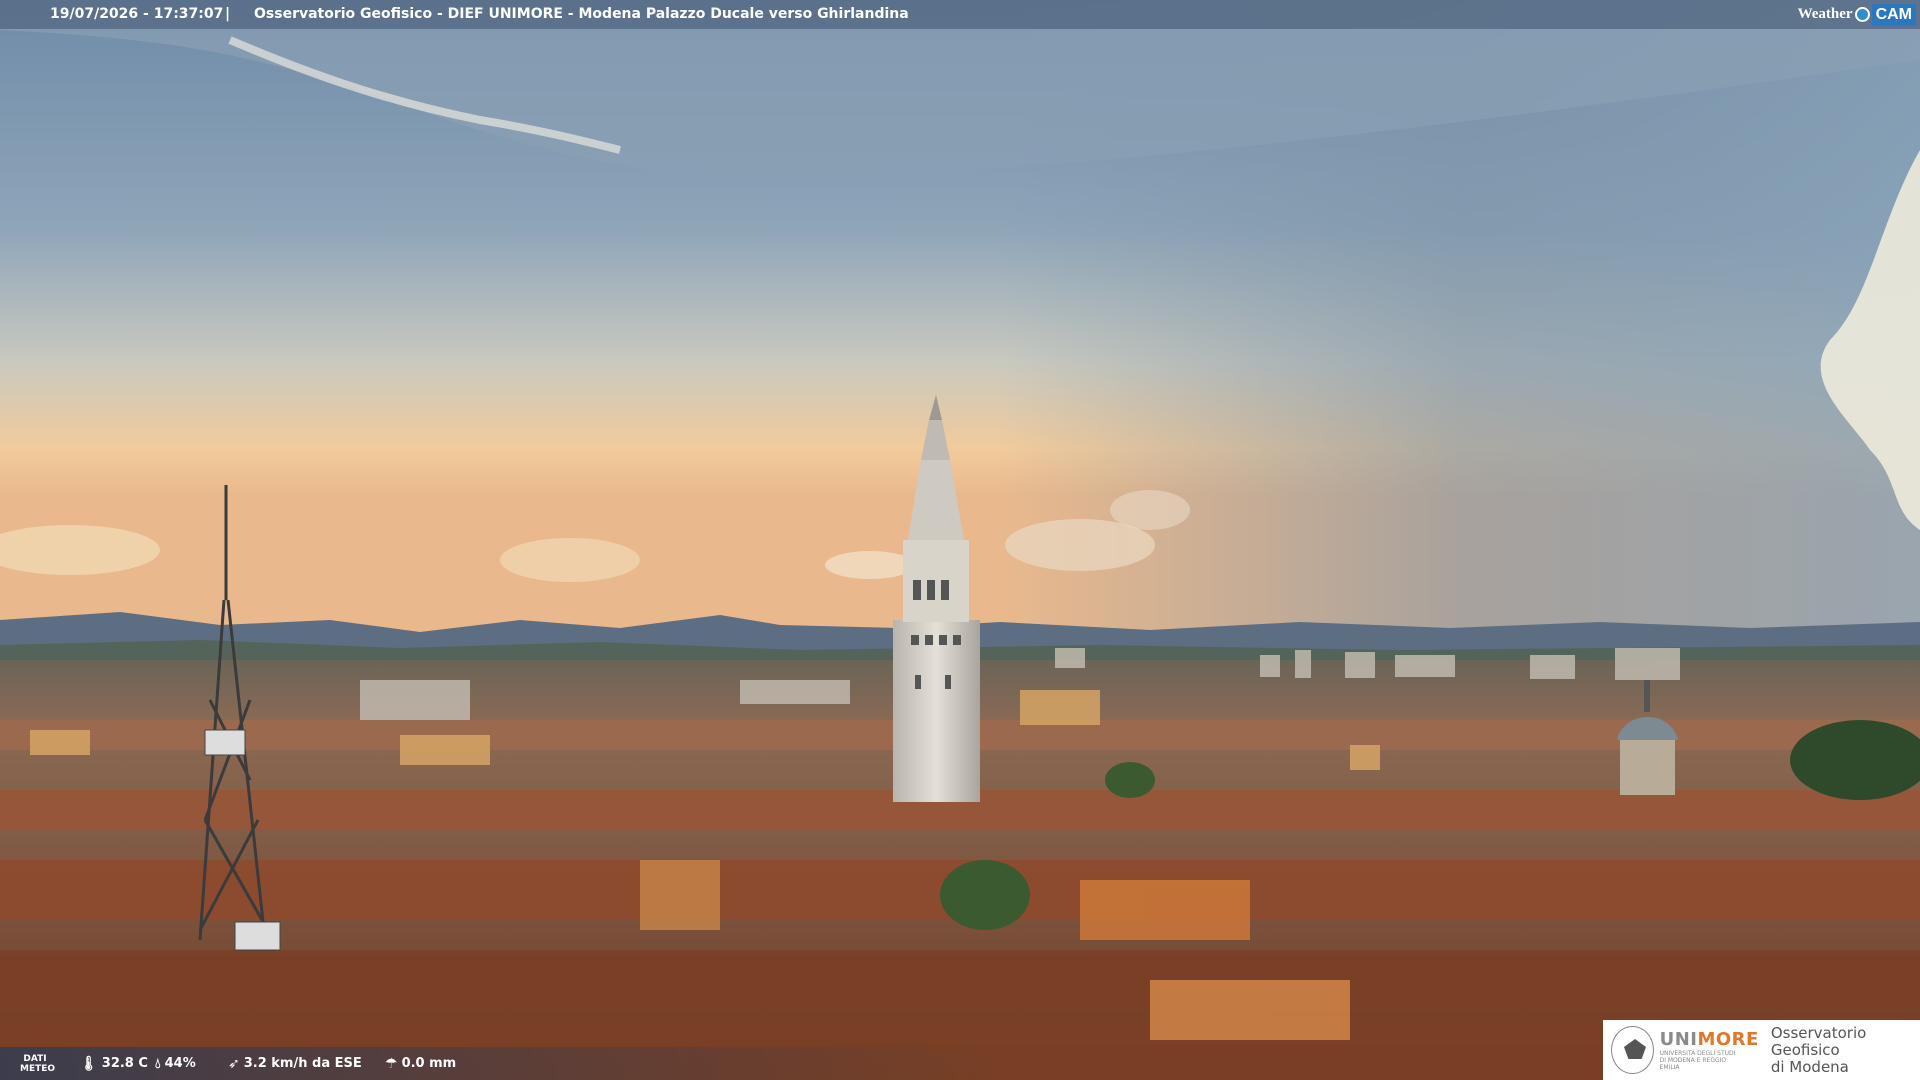 Image resolution: width=1920 pixels, height=1080 pixels. Describe the element at coordinates (1632, 1050) in the screenshot. I see `university-seal-icon` at that location.